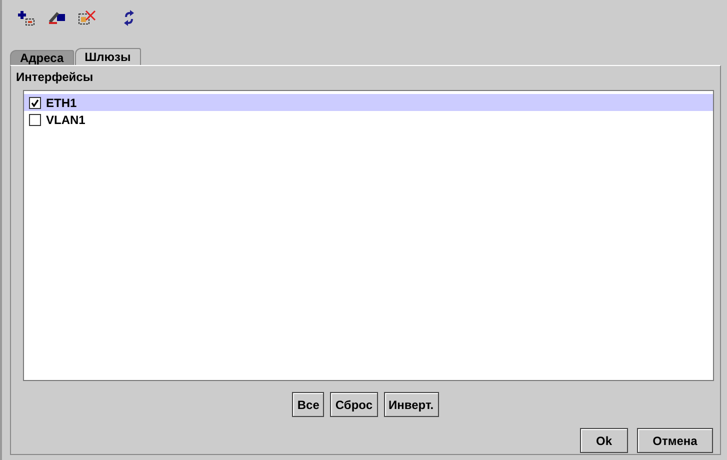 This screenshot has width=727, height=460. What do you see at coordinates (604, 440) in the screenshot?
I see `ok-button: Ok` at bounding box center [604, 440].